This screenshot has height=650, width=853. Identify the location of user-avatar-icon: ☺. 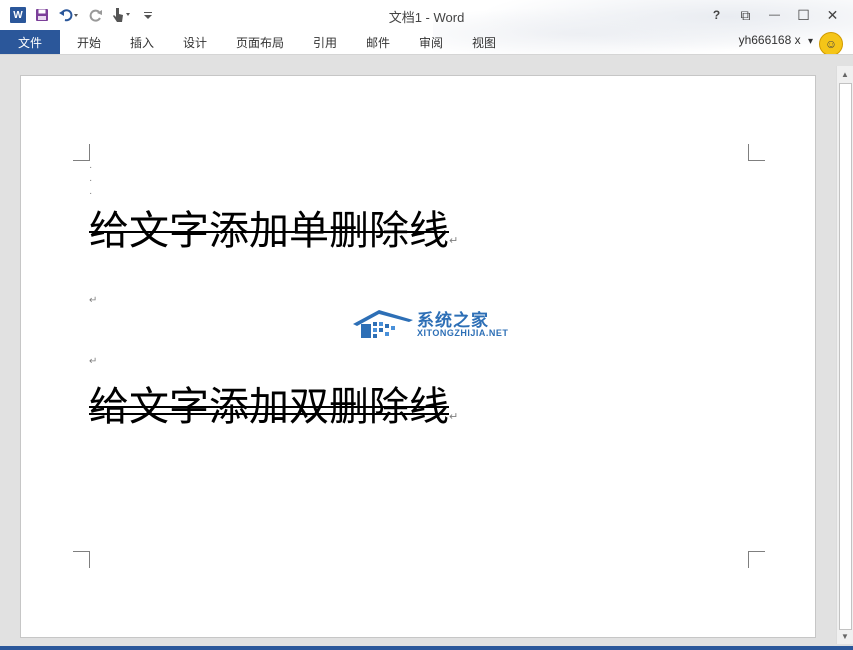
(831, 44).